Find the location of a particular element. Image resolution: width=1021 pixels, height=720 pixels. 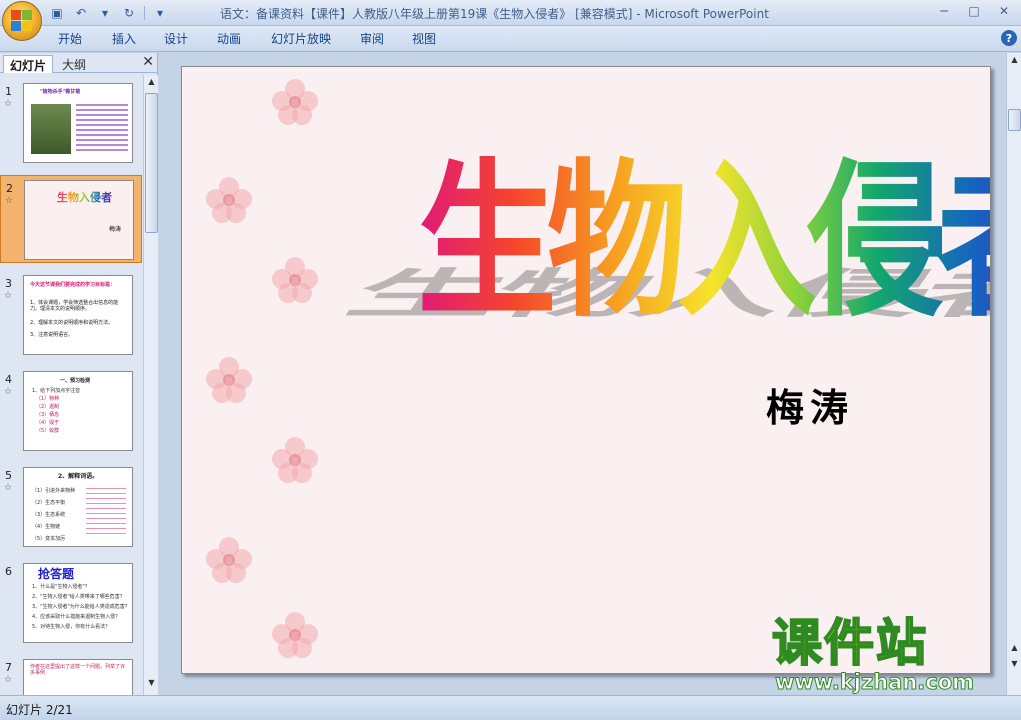

redo-icon: ↻ is located at coordinates (129, 12).